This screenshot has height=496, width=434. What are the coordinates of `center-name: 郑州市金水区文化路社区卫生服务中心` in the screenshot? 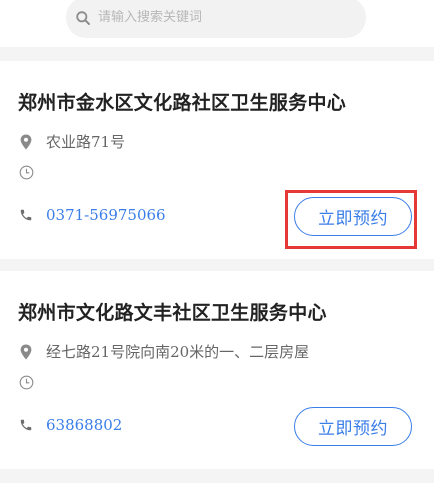 It's located at (182, 103).